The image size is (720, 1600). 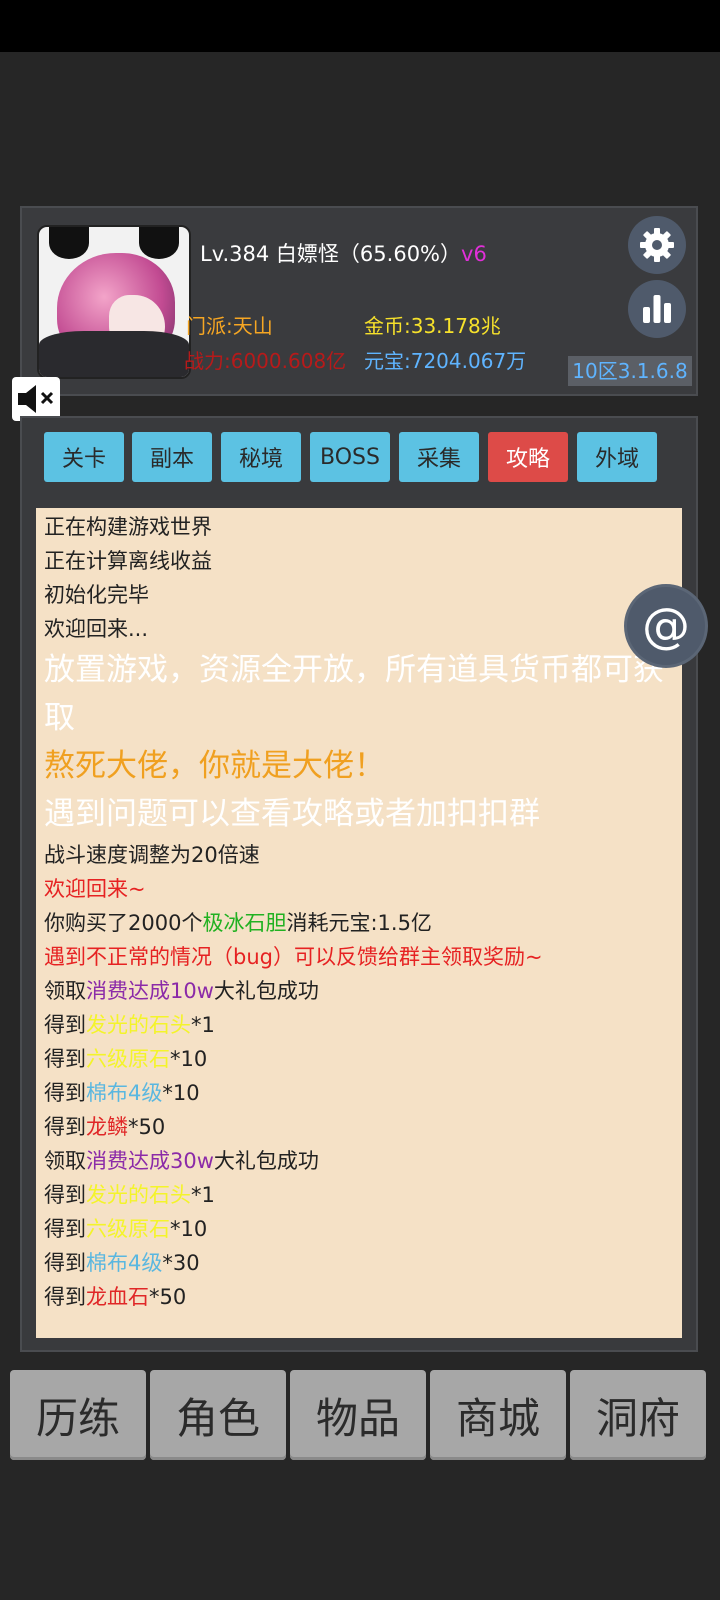 I want to click on log-line: 得到棉布4级*10, so click(x=122, y=1093).